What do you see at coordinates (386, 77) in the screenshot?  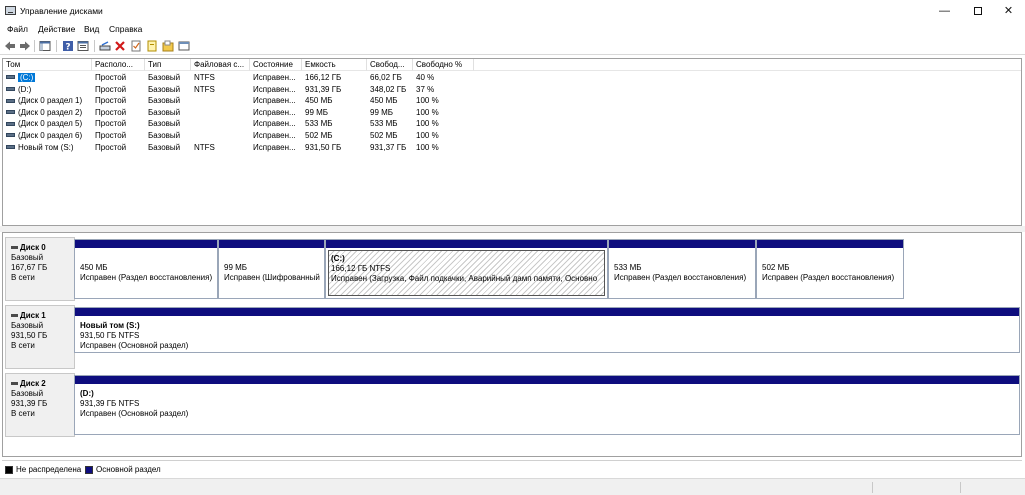 I see `cell-free-space: 66,02 ГБ` at bounding box center [386, 77].